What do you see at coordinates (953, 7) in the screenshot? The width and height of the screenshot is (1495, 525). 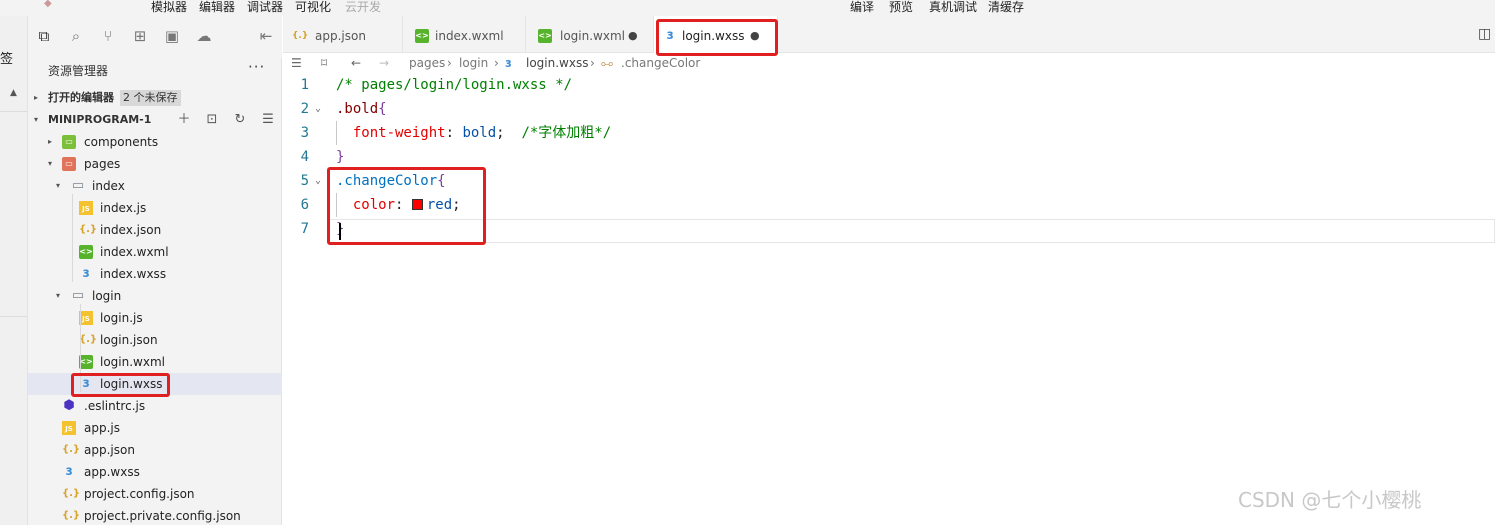 I see `menu-device-debug: 真机调试` at bounding box center [953, 7].